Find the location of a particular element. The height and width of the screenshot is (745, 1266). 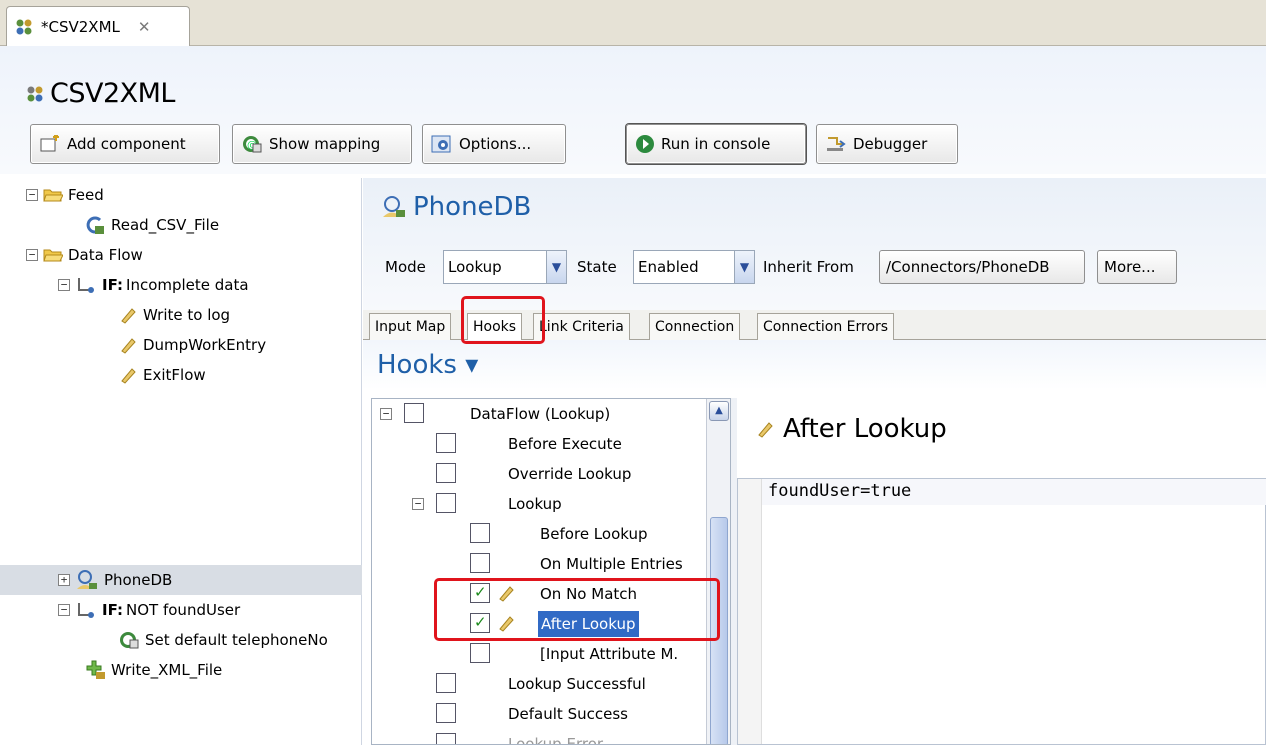

script-editor-title-text: After Lookup is located at coordinates (865, 429).